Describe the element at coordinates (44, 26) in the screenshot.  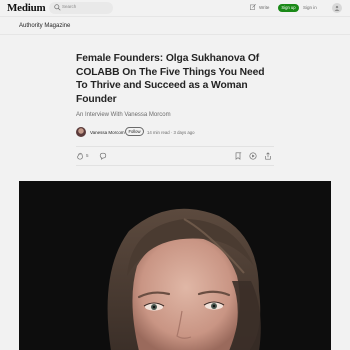
I see `publication-name: Authority Magazine` at that location.